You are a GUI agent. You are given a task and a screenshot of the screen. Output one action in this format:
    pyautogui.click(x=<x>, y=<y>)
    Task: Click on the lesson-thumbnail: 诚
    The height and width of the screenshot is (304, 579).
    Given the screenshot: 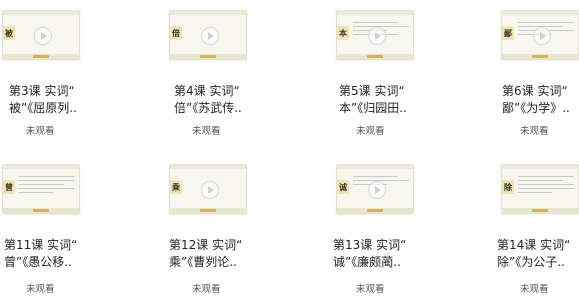 What is the action you would take?
    pyautogui.click(x=375, y=189)
    